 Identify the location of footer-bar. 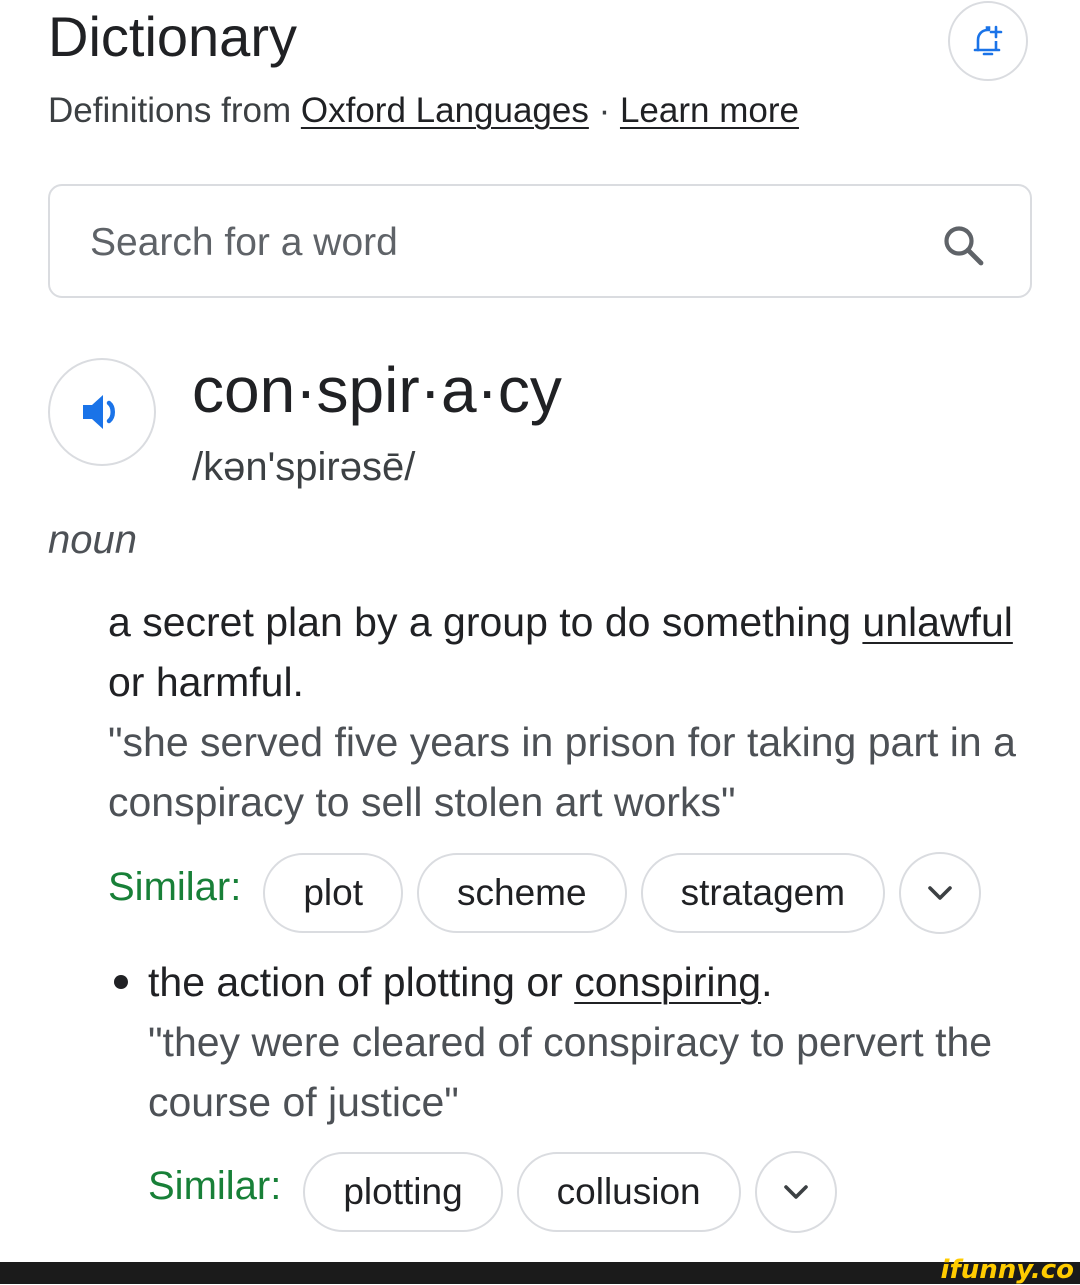
(540, 1273).